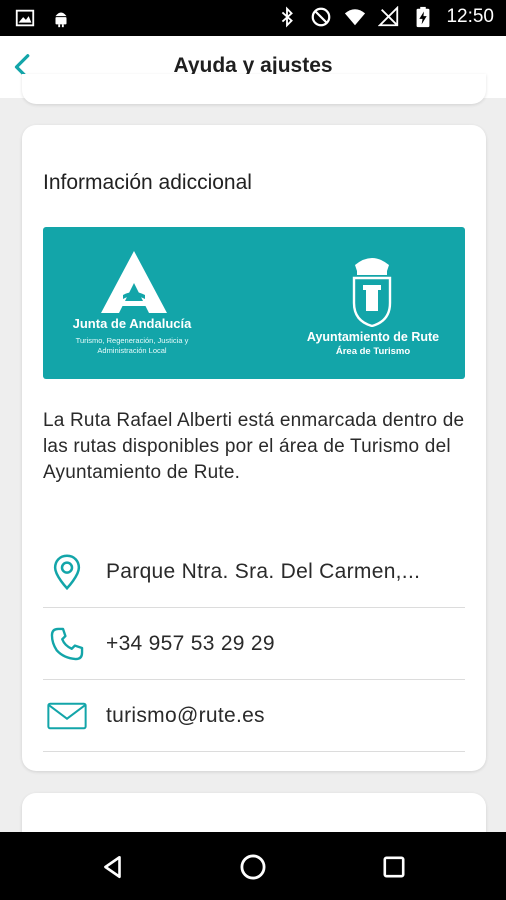  I want to click on junta-andalucia-logo-icon, so click(134, 282).